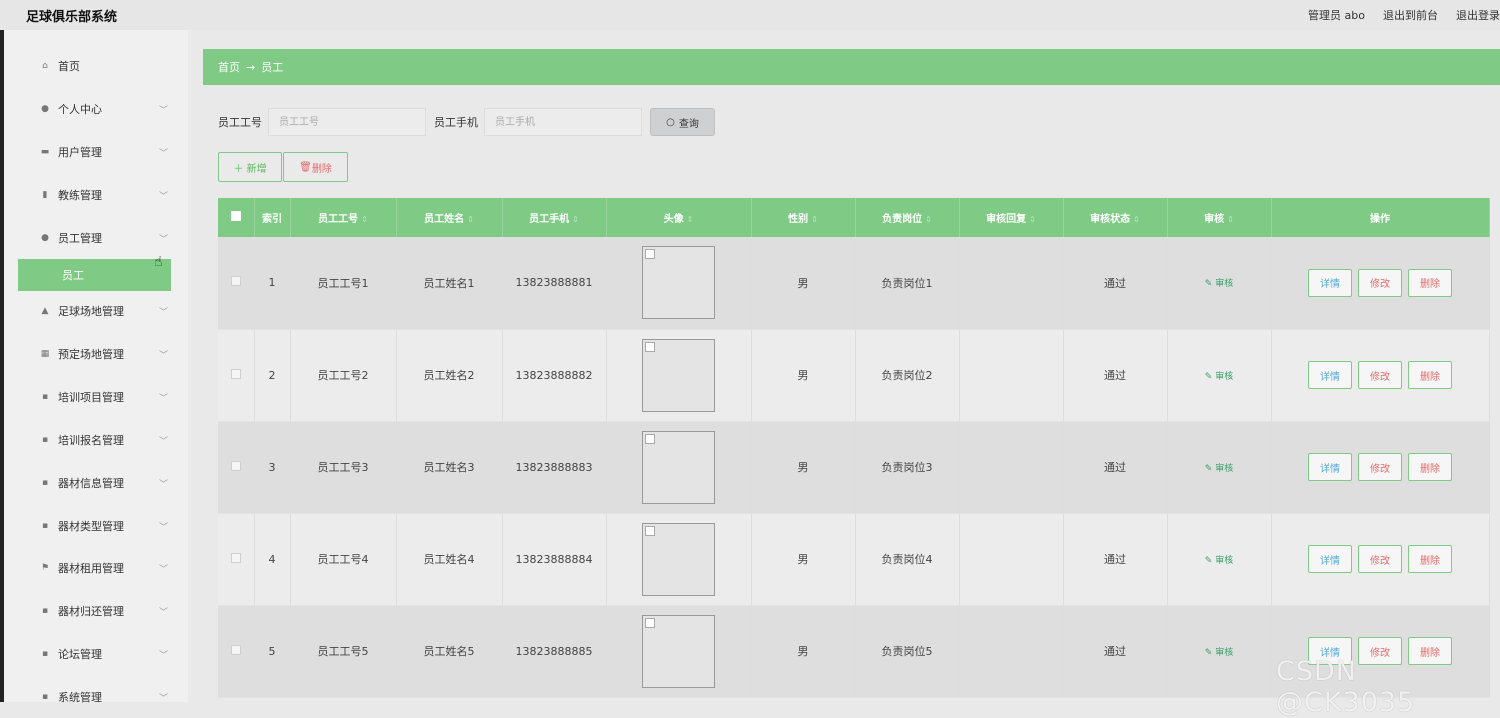 The height and width of the screenshot is (718, 1500). I want to click on breadcrumb-home: 首页, so click(229, 67).